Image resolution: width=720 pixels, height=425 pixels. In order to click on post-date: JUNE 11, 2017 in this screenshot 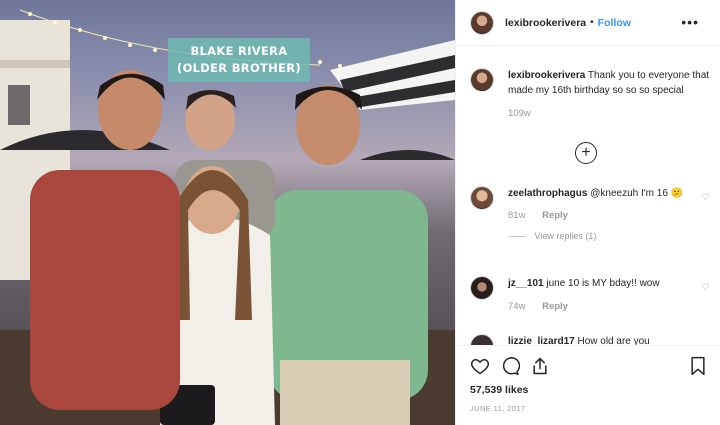, I will do `click(498, 408)`.